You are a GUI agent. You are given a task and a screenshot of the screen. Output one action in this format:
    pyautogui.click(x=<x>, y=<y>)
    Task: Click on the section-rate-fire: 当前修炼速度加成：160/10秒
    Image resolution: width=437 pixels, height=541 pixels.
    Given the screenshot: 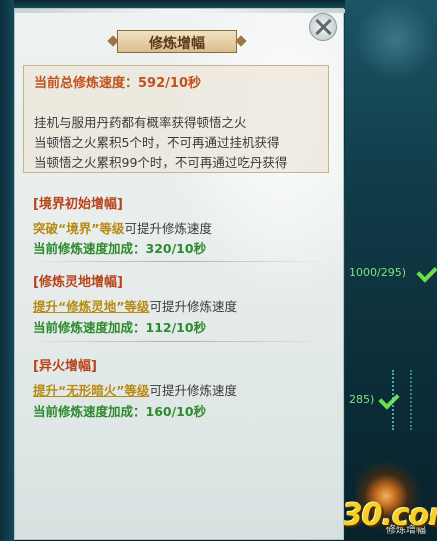 What is the action you would take?
    pyautogui.click(x=119, y=410)
    